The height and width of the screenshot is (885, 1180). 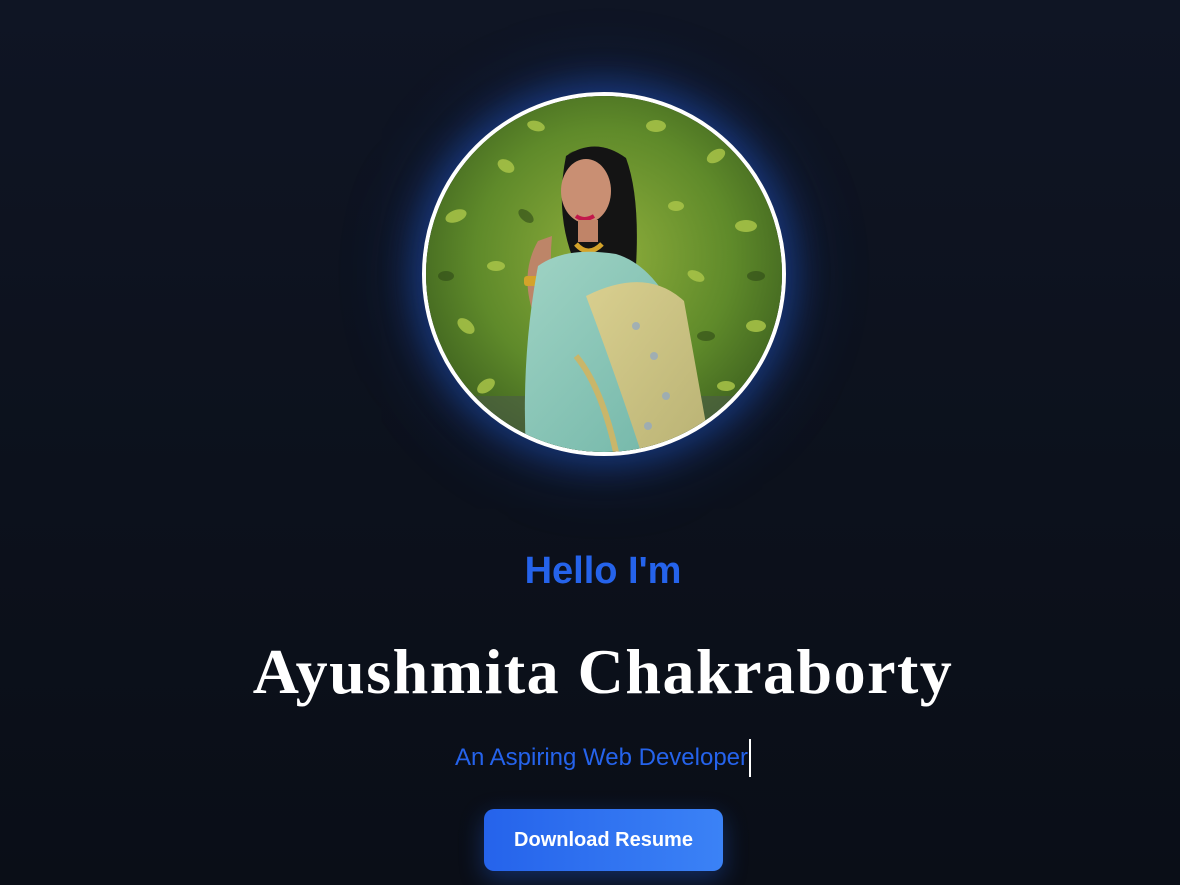 What do you see at coordinates (750, 758) in the screenshot?
I see `typing-cursor-icon` at bounding box center [750, 758].